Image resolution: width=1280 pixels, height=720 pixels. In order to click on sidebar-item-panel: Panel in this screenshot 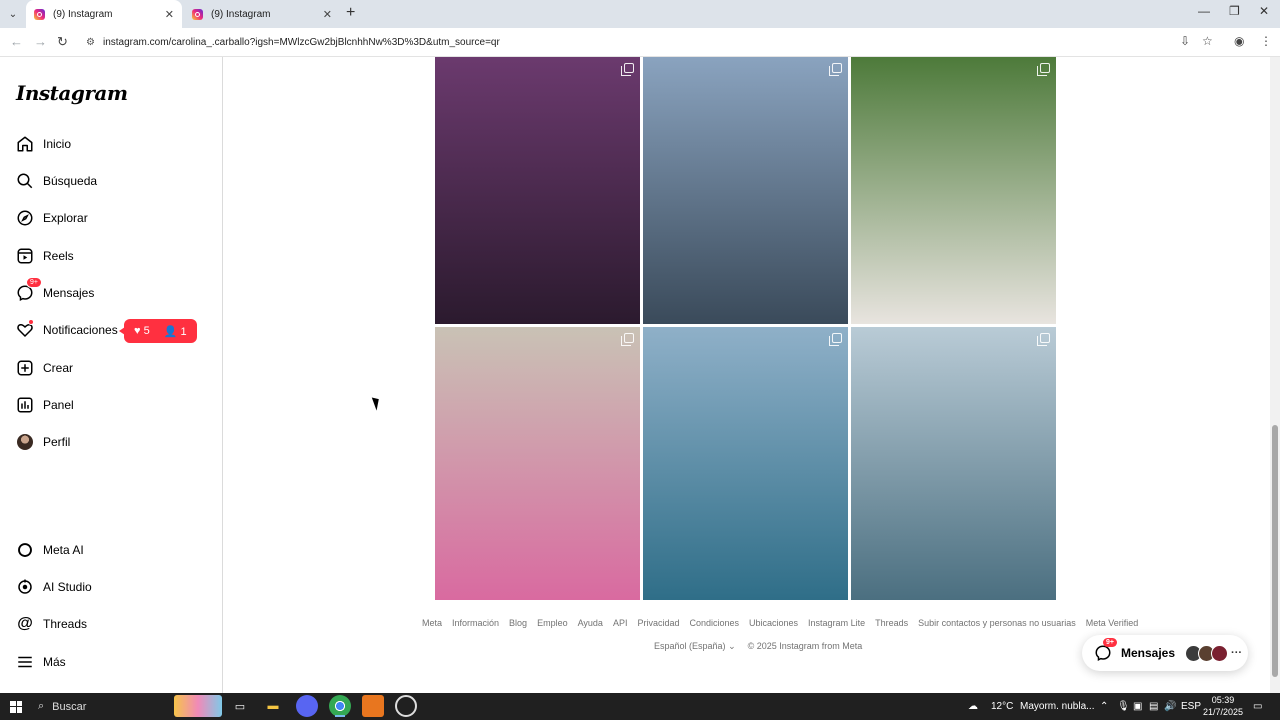, I will do `click(45, 405)`.